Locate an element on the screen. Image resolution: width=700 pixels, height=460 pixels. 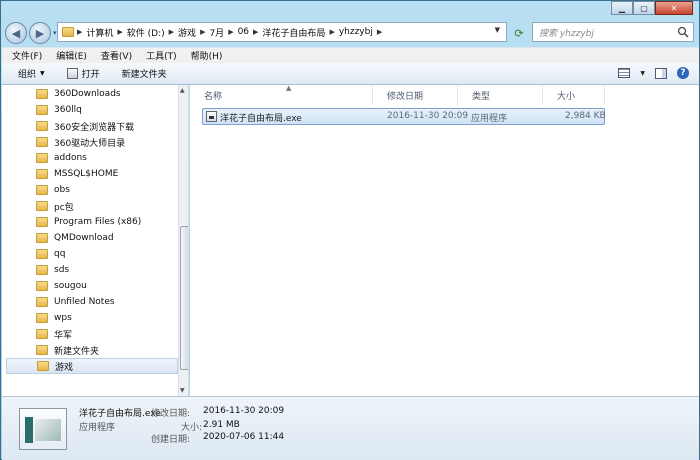
tree-item: addons is located at coordinates (92, 158).